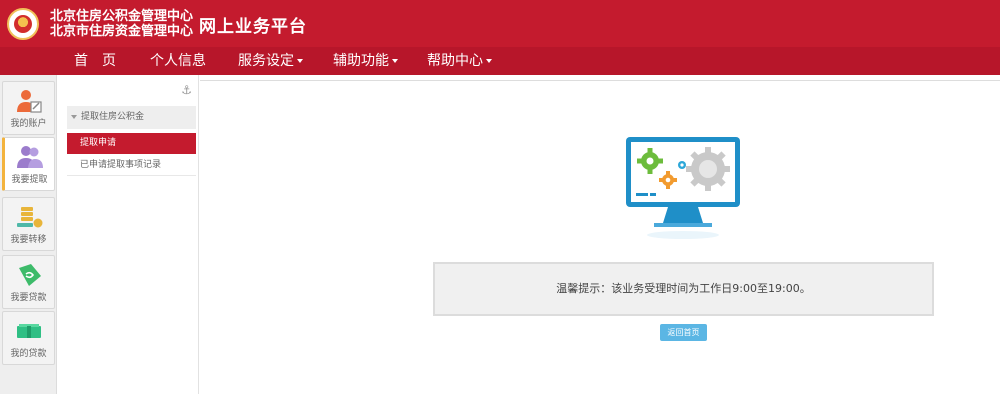  Describe the element at coordinates (23, 24) in the screenshot. I see `logo-icon` at that location.